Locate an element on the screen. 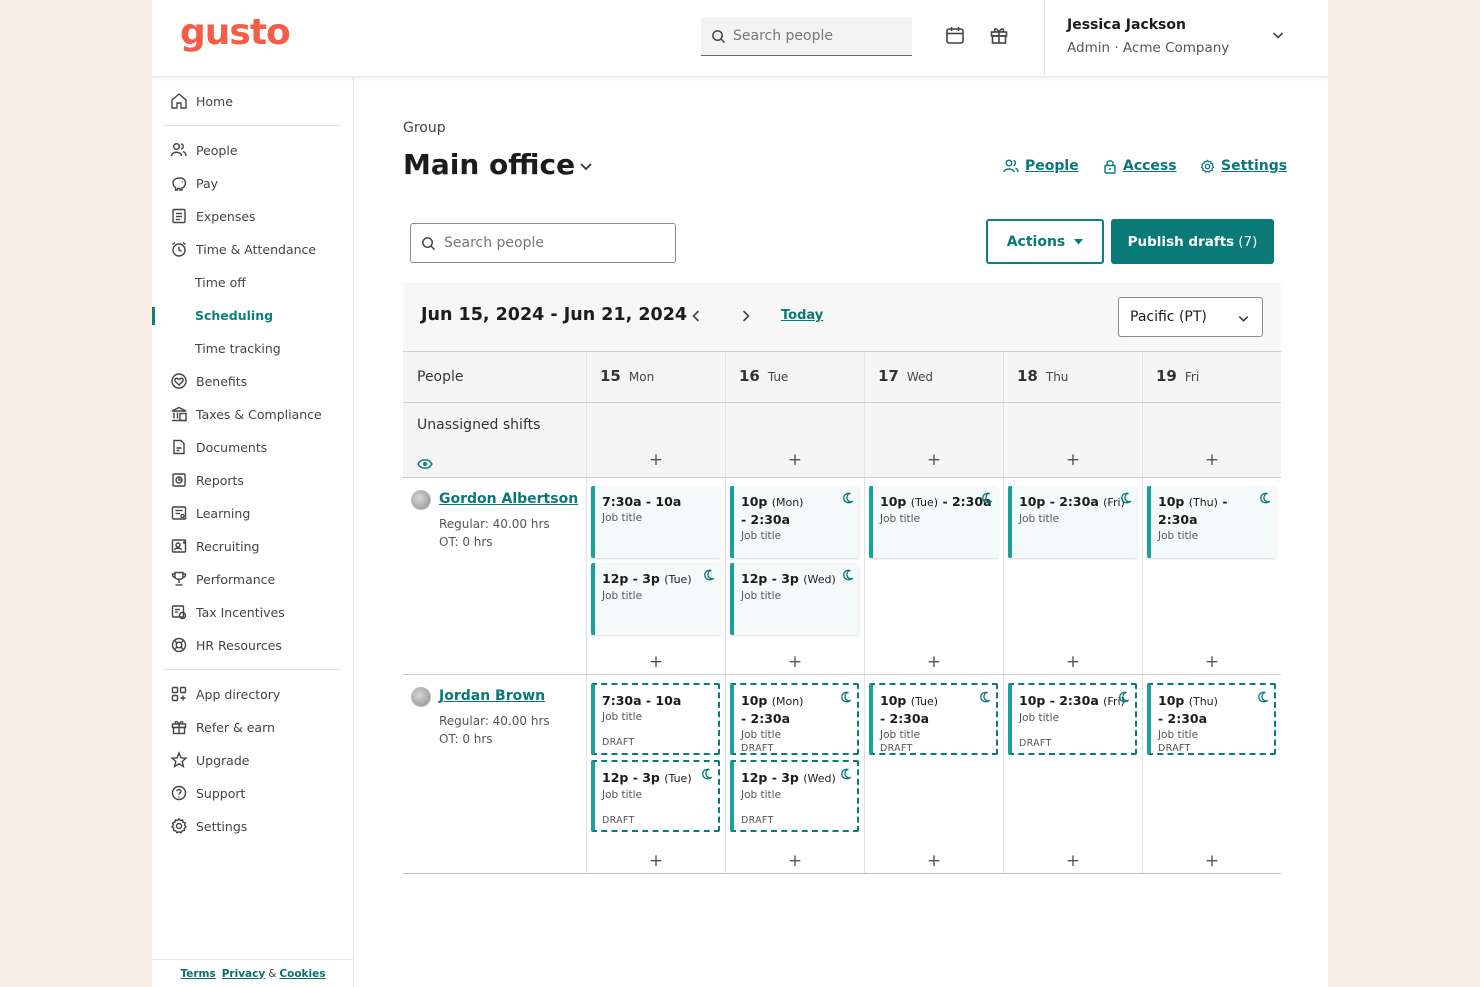 The image size is (1480, 987). chevron-left-icon is located at coordinates (696, 316).